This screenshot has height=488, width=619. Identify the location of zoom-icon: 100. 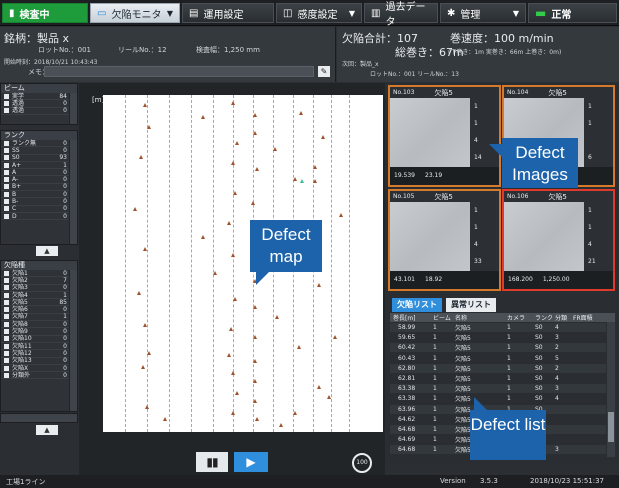
(362, 463).